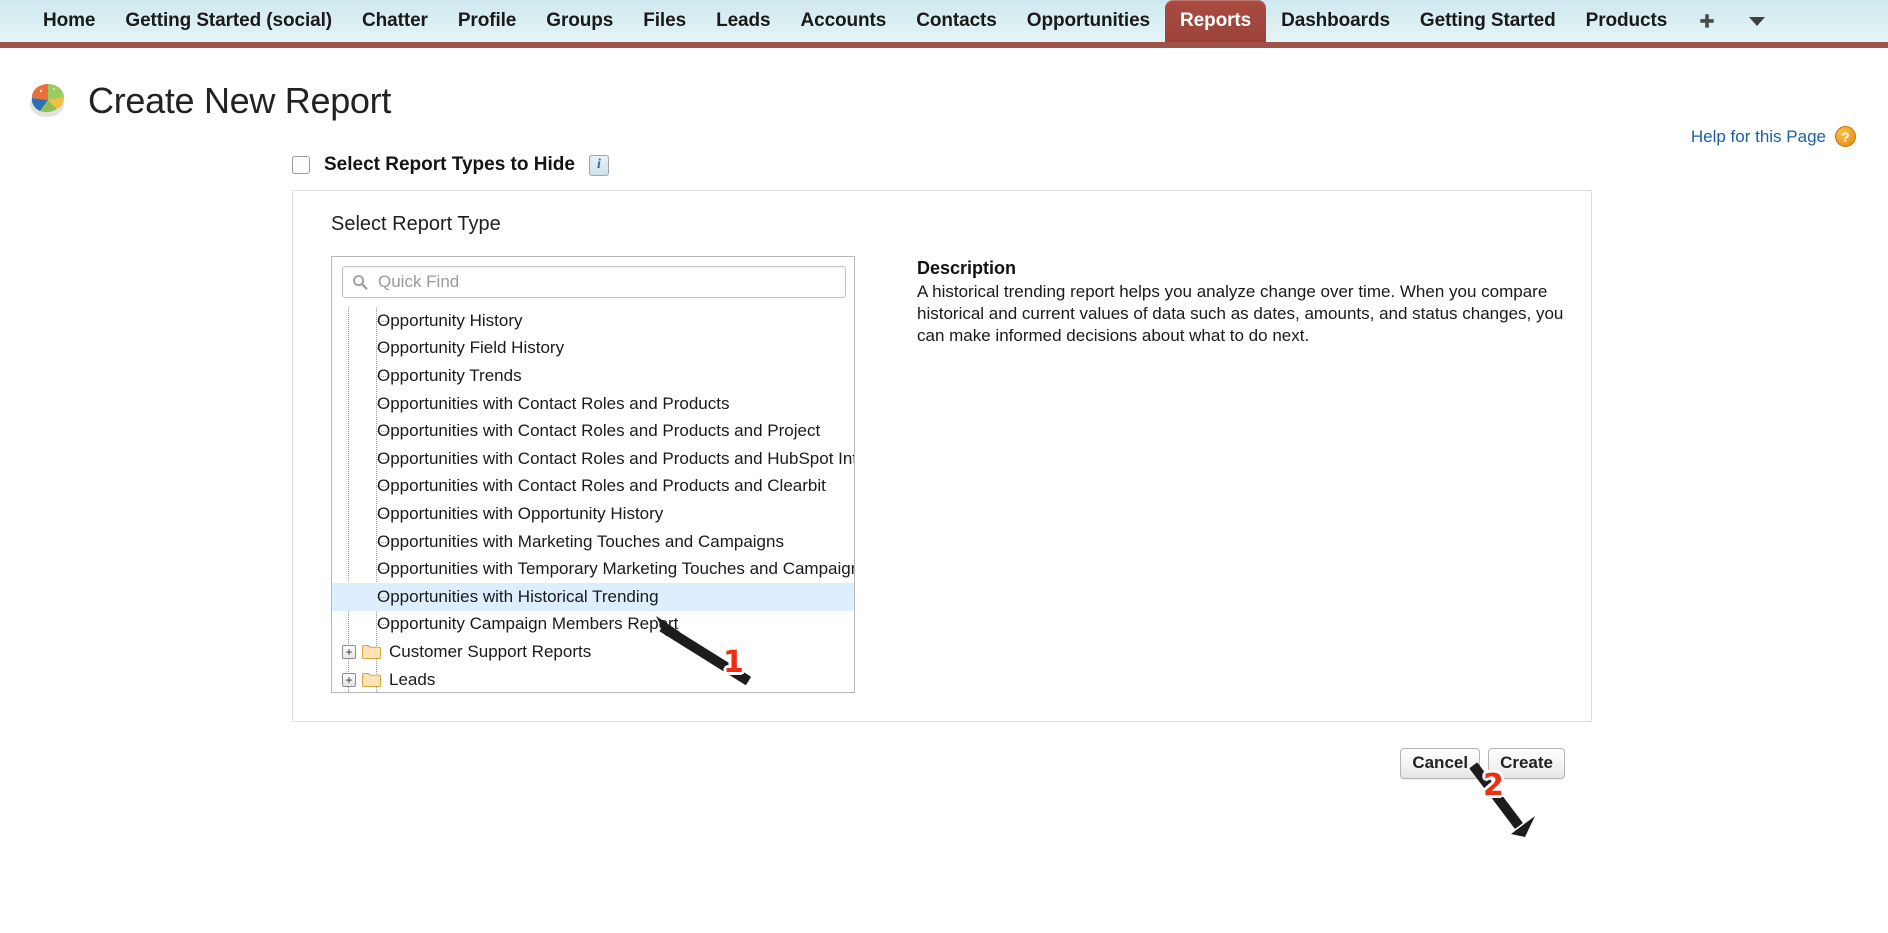 The height and width of the screenshot is (933, 1888). Describe the element at coordinates (593, 321) in the screenshot. I see `tree-item: Opportunity History` at that location.